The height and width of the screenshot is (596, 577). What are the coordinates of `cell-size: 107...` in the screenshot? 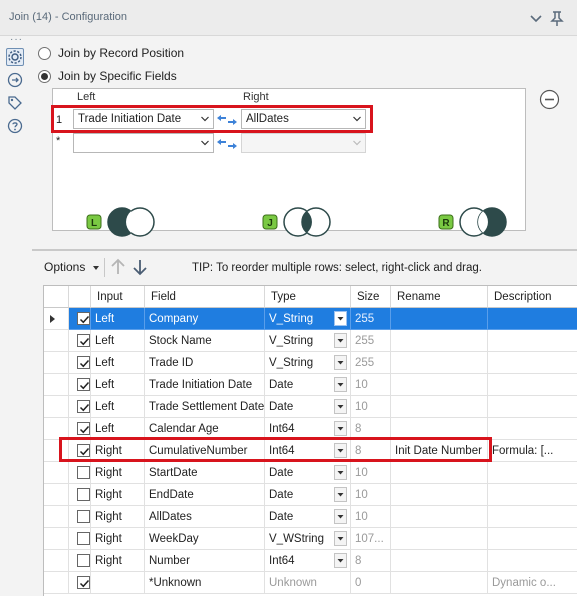 It's located at (371, 539).